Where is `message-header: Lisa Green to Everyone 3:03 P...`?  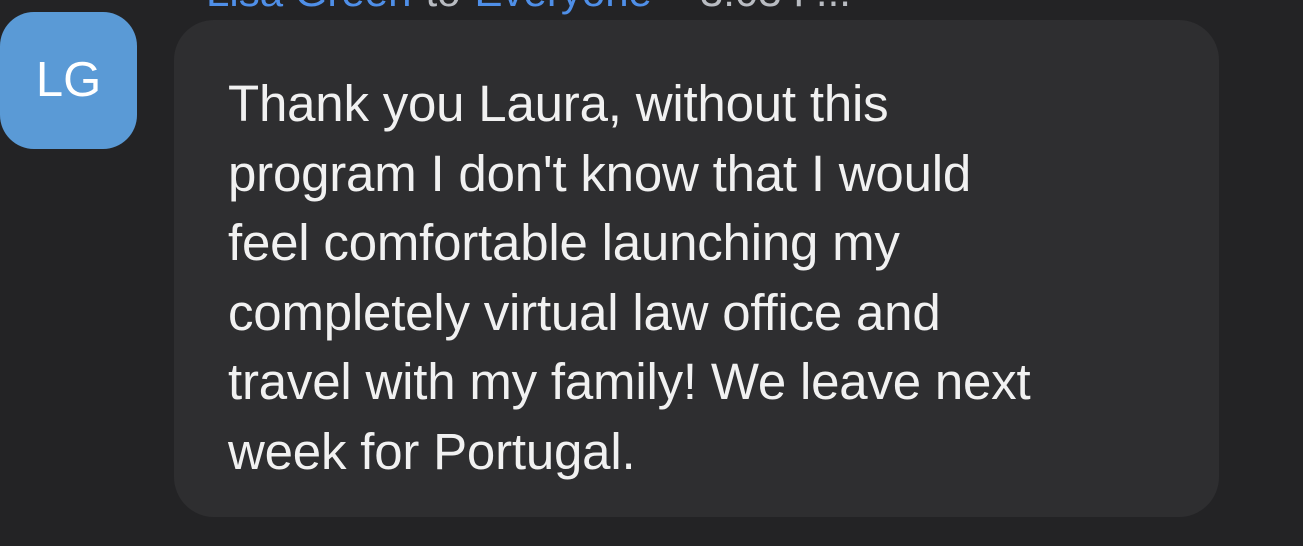 message-header: Lisa Green to Everyone 3:03 P... is located at coordinates (528, 7).